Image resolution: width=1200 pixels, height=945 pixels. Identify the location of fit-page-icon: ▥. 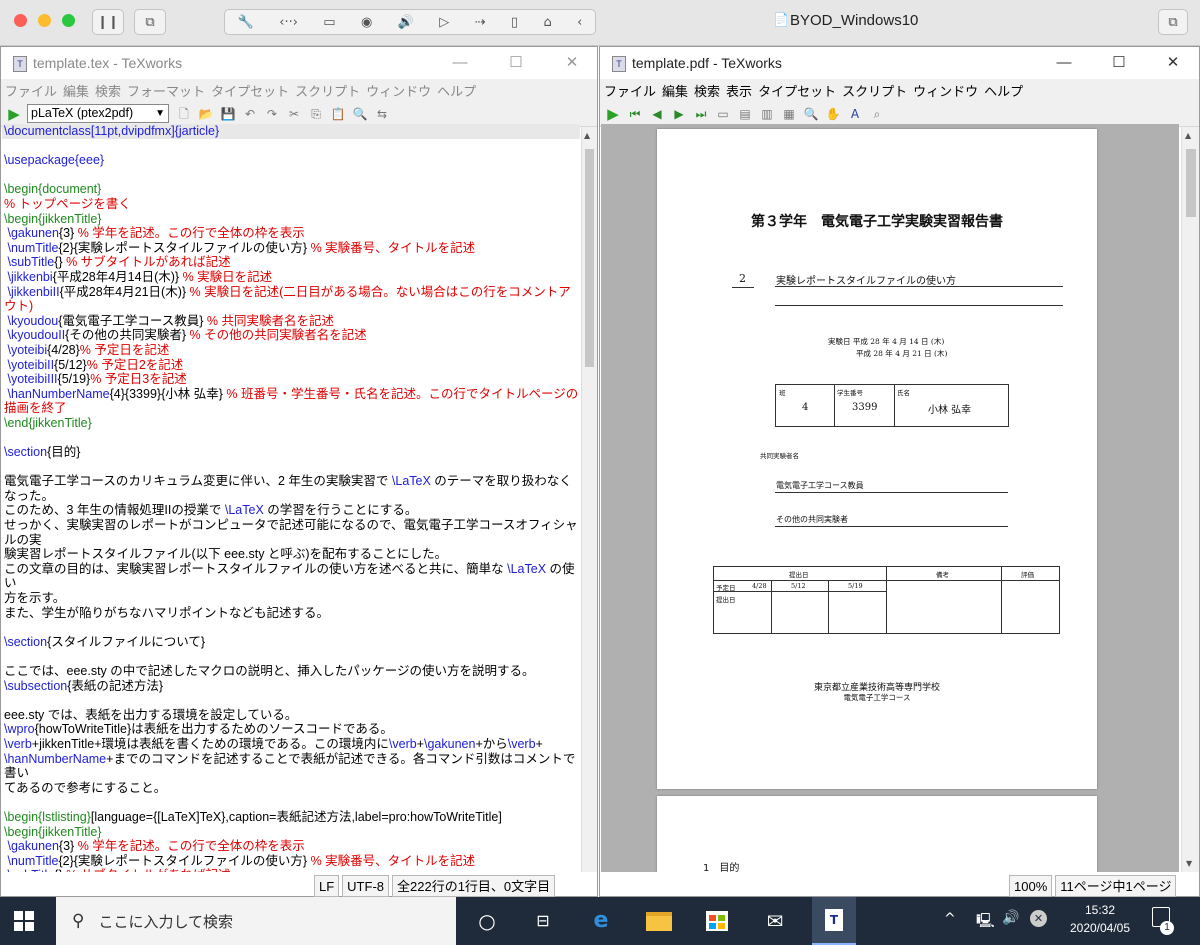
(767, 114).